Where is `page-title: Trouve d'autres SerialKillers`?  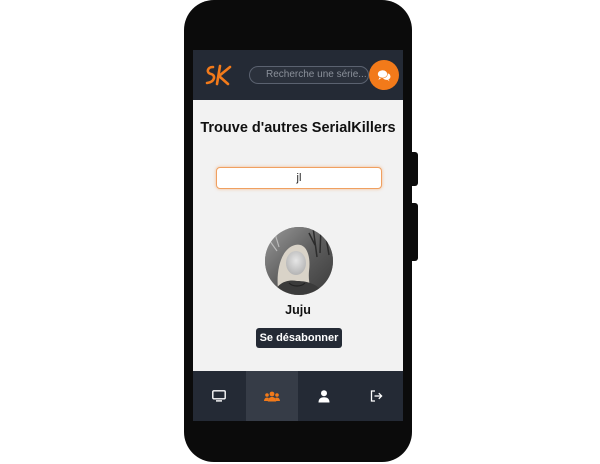 page-title: Trouve d'autres SerialKillers is located at coordinates (298, 128).